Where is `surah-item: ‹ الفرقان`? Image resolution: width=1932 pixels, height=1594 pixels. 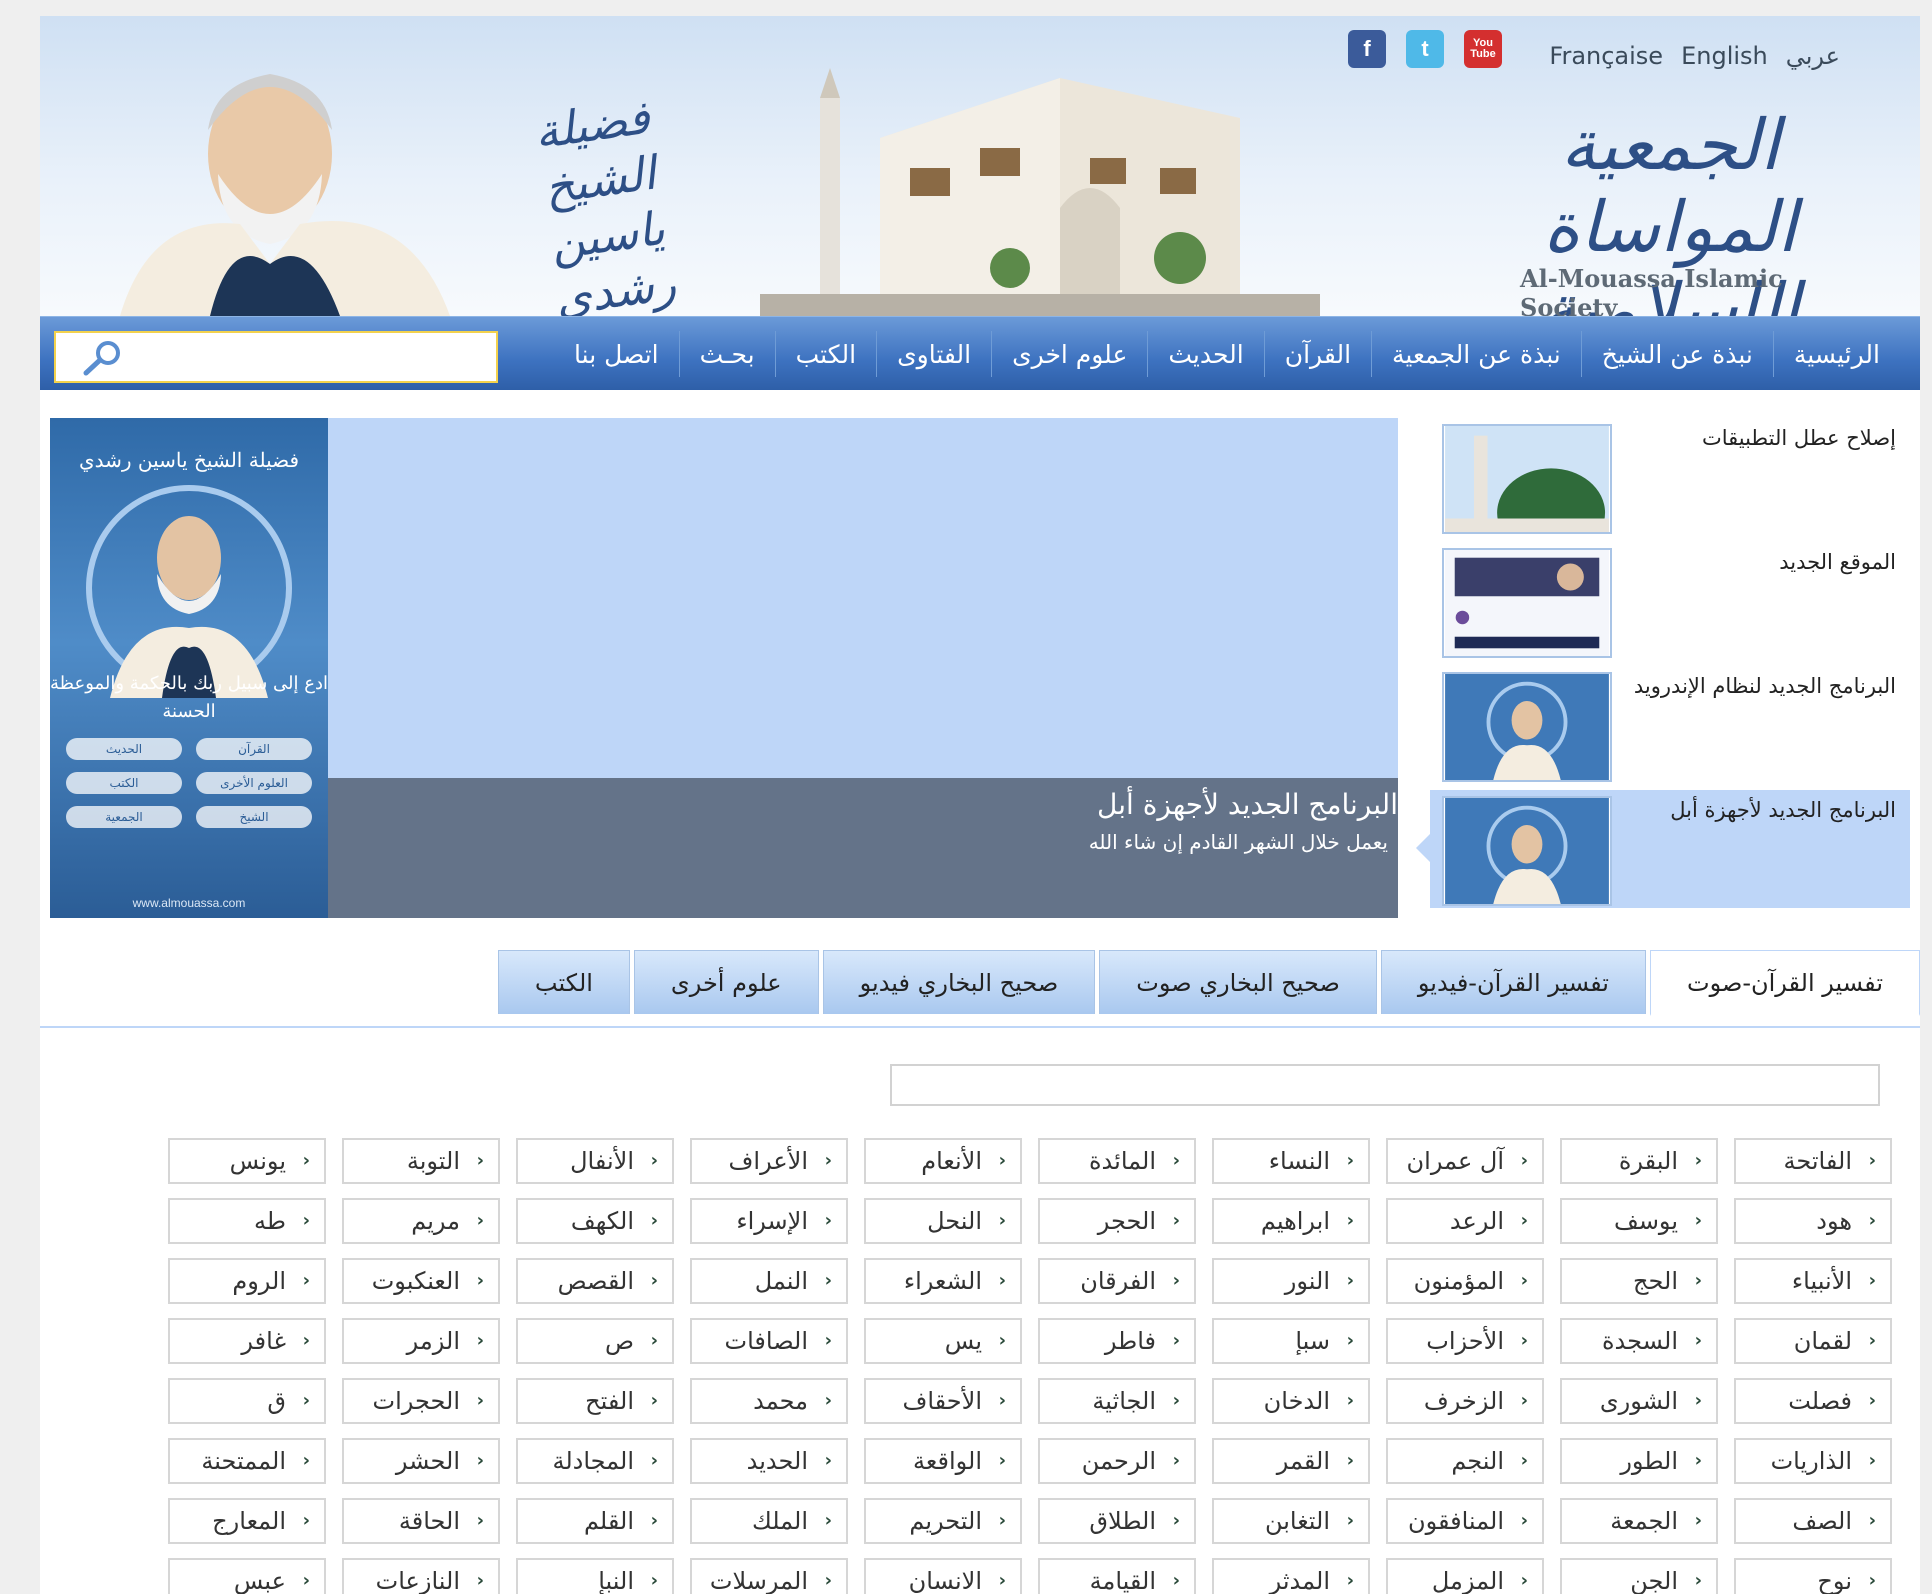
surah-item: ‹ الفرقان is located at coordinates (1117, 1281).